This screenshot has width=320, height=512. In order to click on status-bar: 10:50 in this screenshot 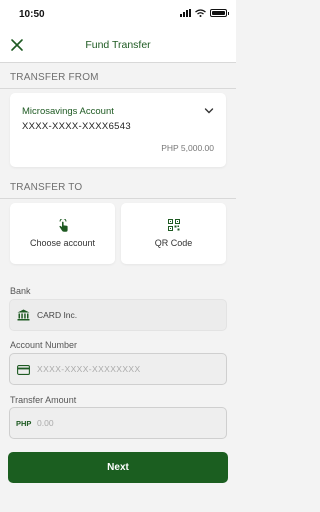, I will do `click(118, 15)`.